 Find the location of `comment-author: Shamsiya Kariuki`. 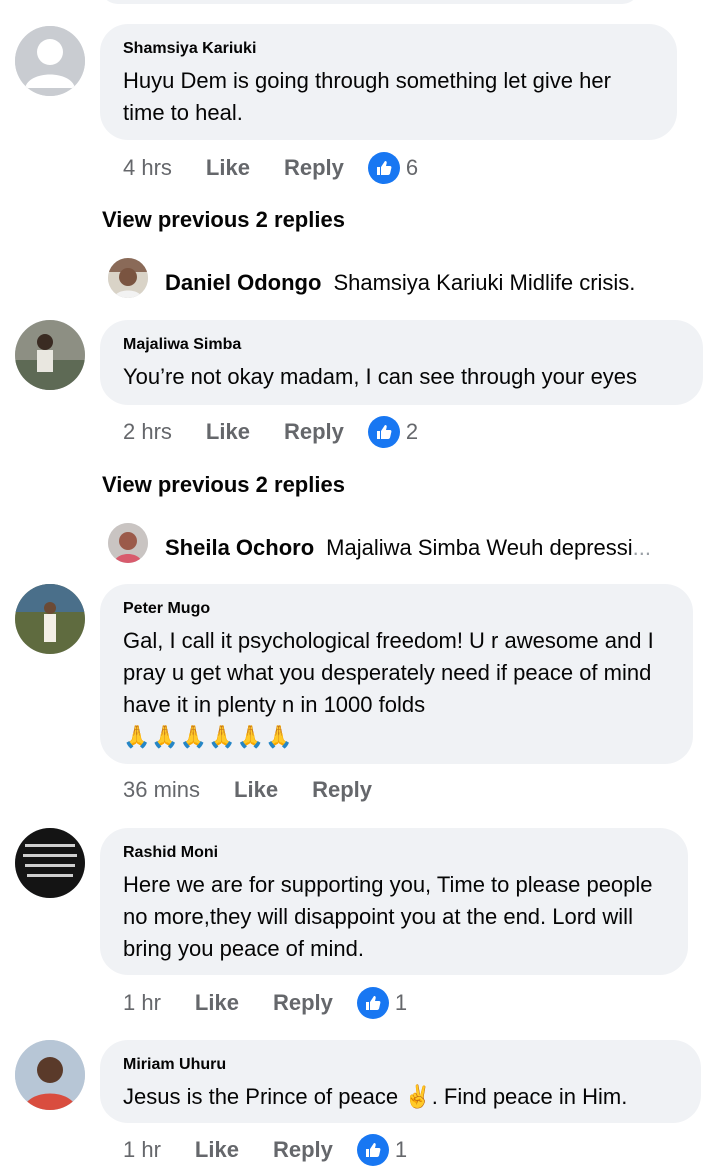

comment-author: Shamsiya Kariuki is located at coordinates (389, 49).